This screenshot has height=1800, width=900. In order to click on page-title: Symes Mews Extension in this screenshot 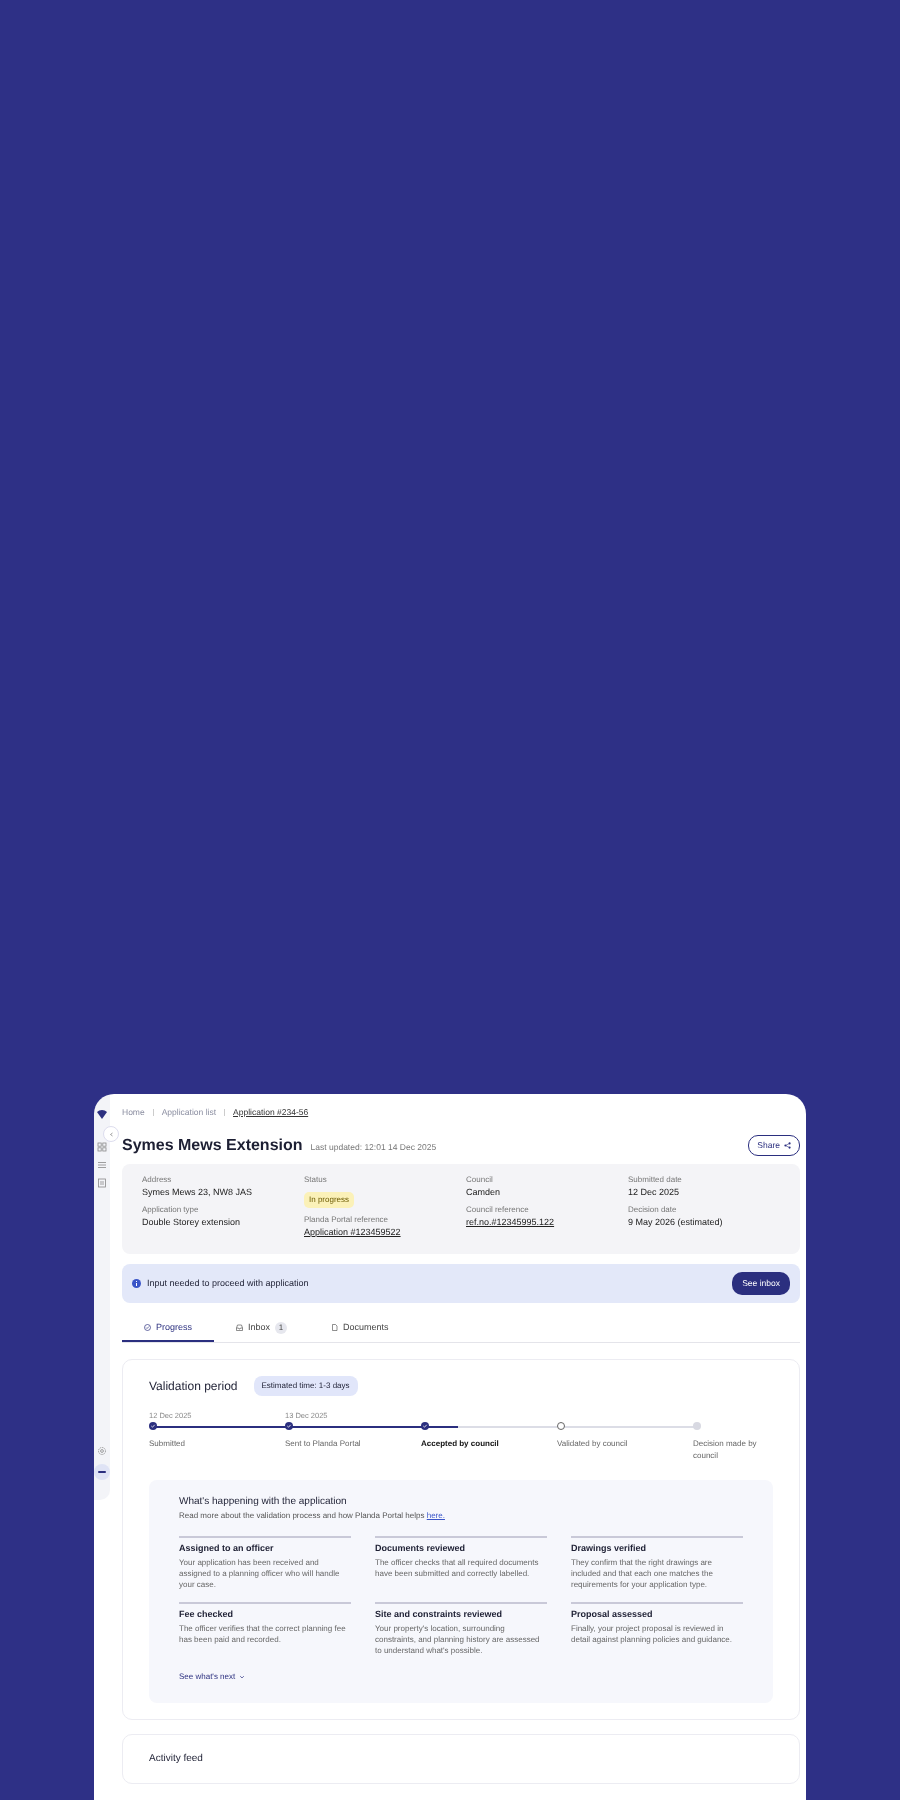, I will do `click(212, 1145)`.